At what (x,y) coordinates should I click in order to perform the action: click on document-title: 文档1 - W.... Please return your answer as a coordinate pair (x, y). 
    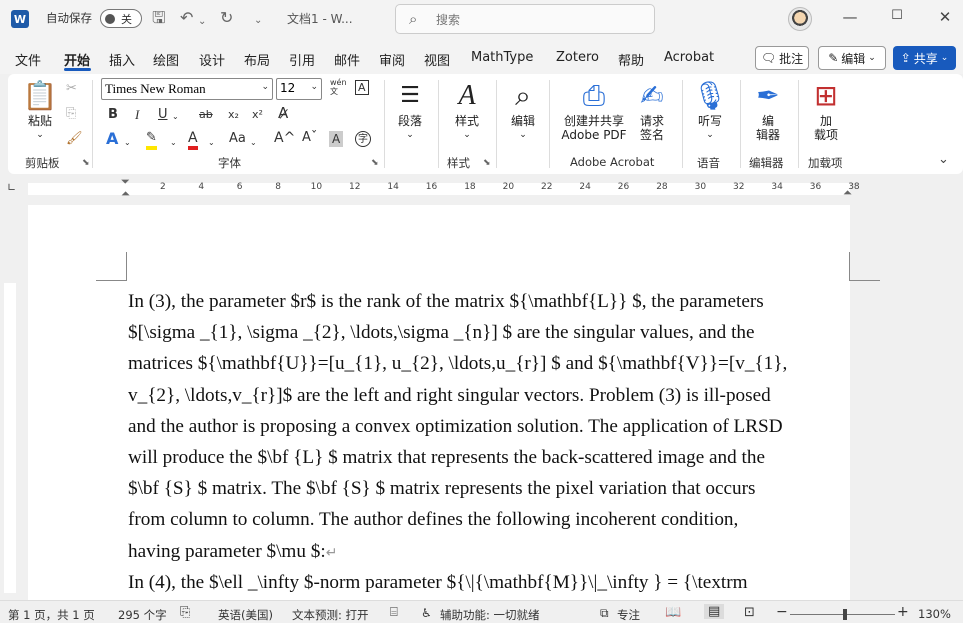
    Looking at the image, I should click on (320, 18).